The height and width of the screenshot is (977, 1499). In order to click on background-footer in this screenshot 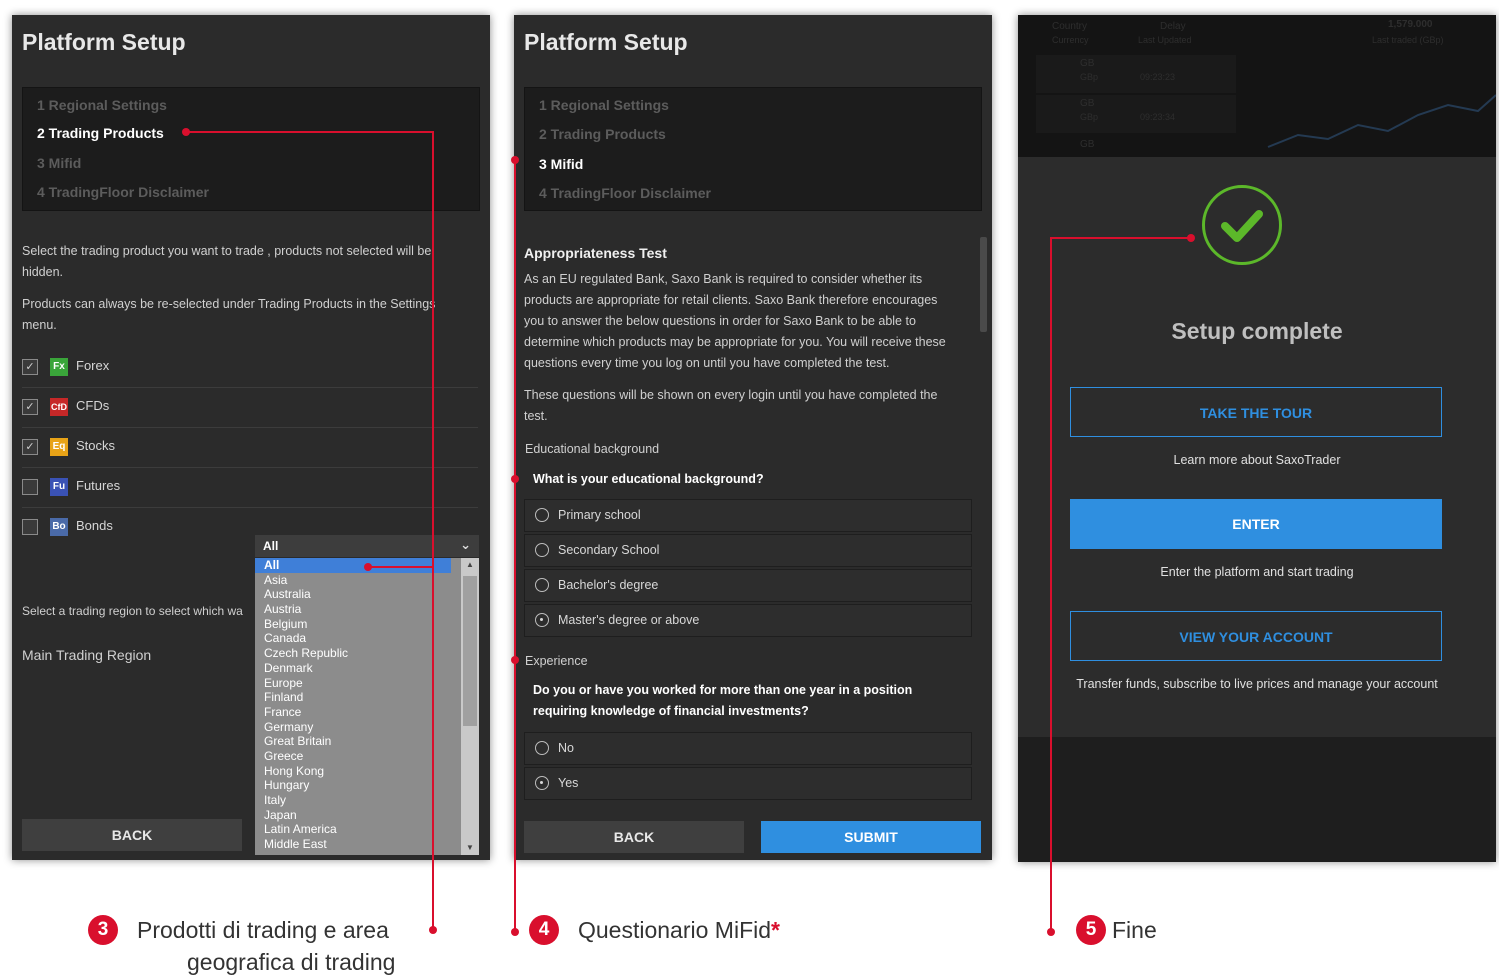, I will do `click(1257, 799)`.